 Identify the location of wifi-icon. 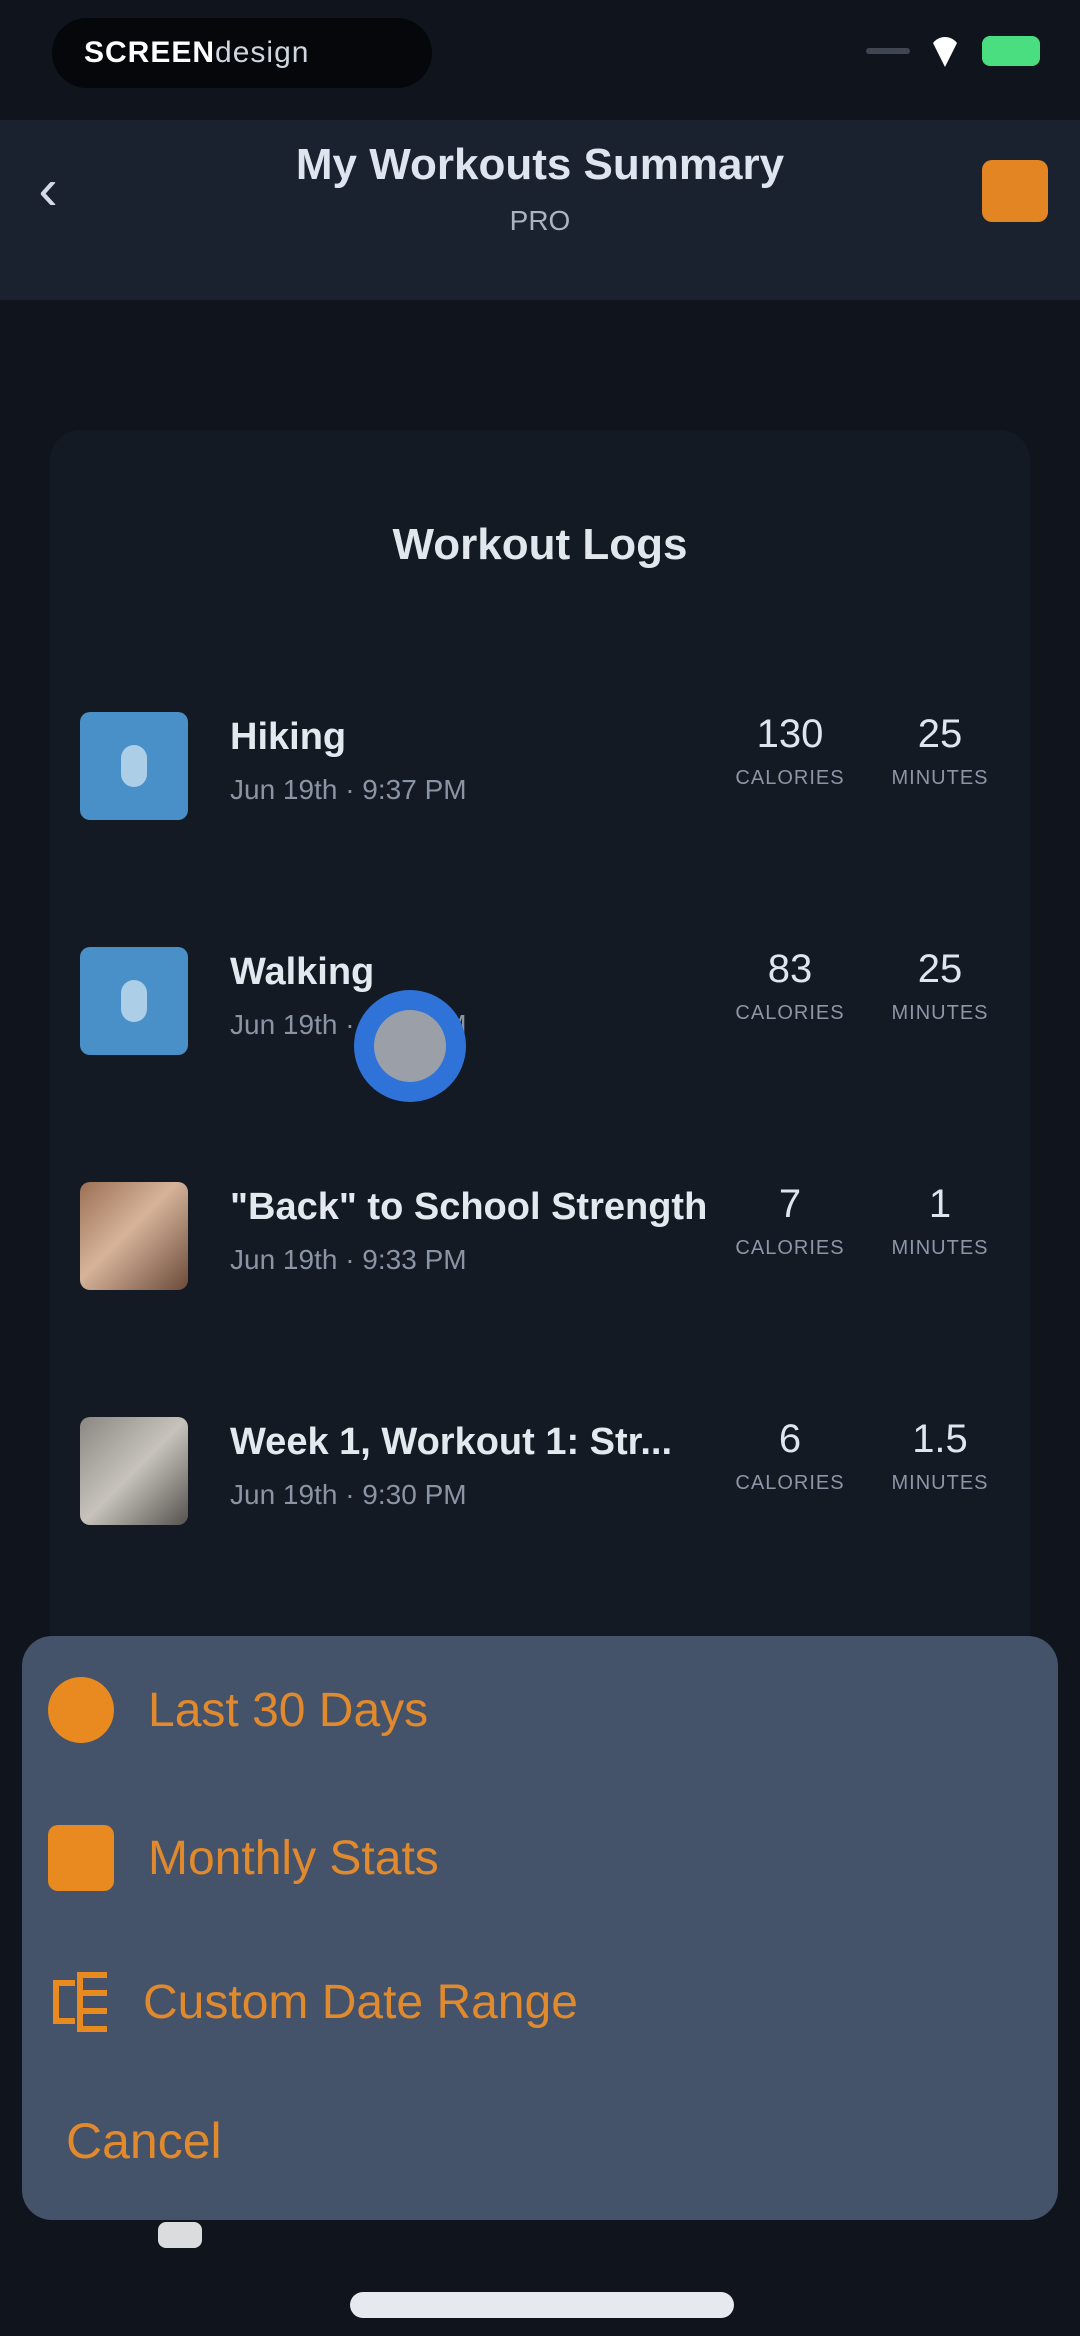
(946, 51).